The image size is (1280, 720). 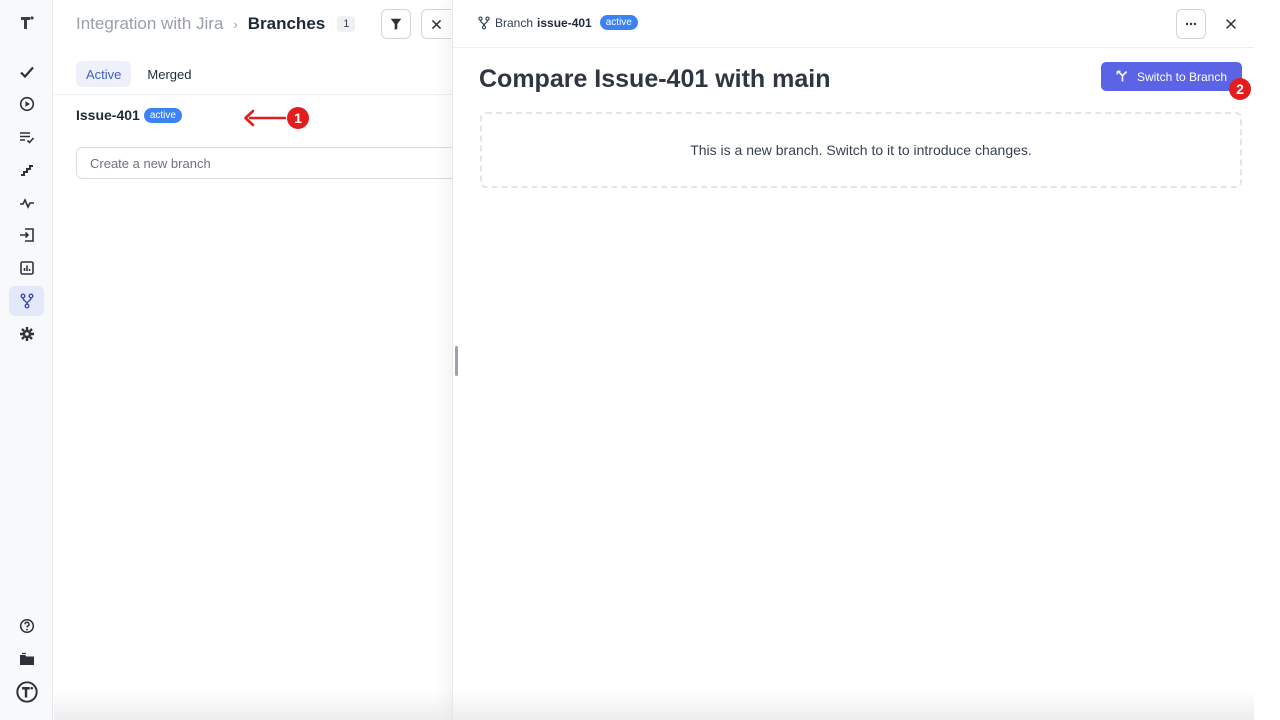 I want to click on filter-button, so click(x=396, y=24).